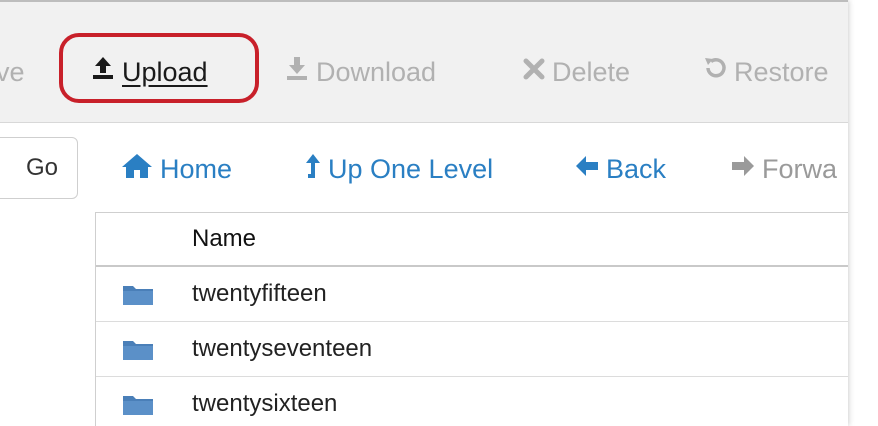  I want to click on back-link: Back, so click(620, 169).